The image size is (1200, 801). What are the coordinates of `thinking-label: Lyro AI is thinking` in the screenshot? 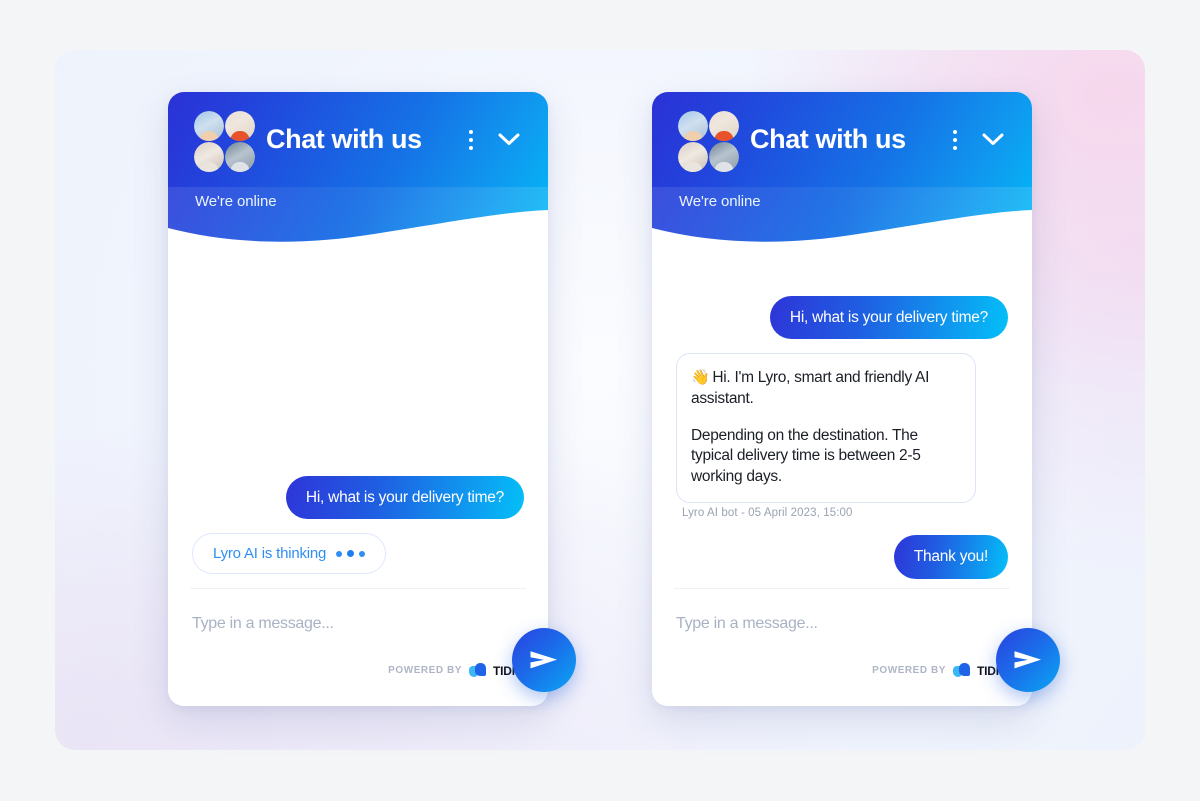 It's located at (270, 553).